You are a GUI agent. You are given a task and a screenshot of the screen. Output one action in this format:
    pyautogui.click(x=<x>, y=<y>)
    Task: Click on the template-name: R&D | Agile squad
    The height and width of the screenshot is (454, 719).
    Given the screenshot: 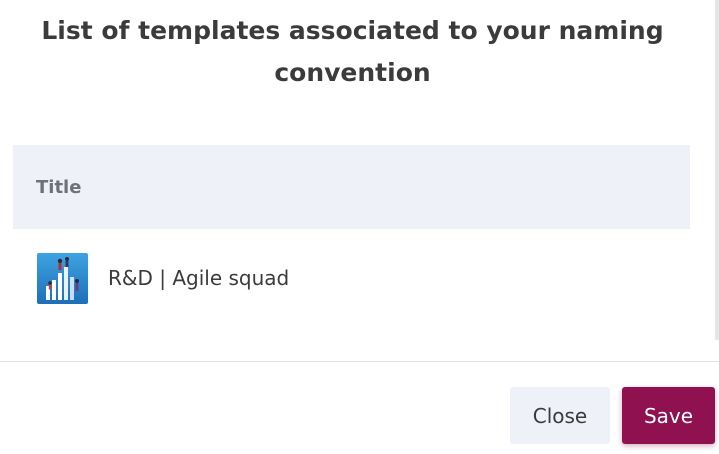 What is the action you would take?
    pyautogui.click(x=198, y=278)
    